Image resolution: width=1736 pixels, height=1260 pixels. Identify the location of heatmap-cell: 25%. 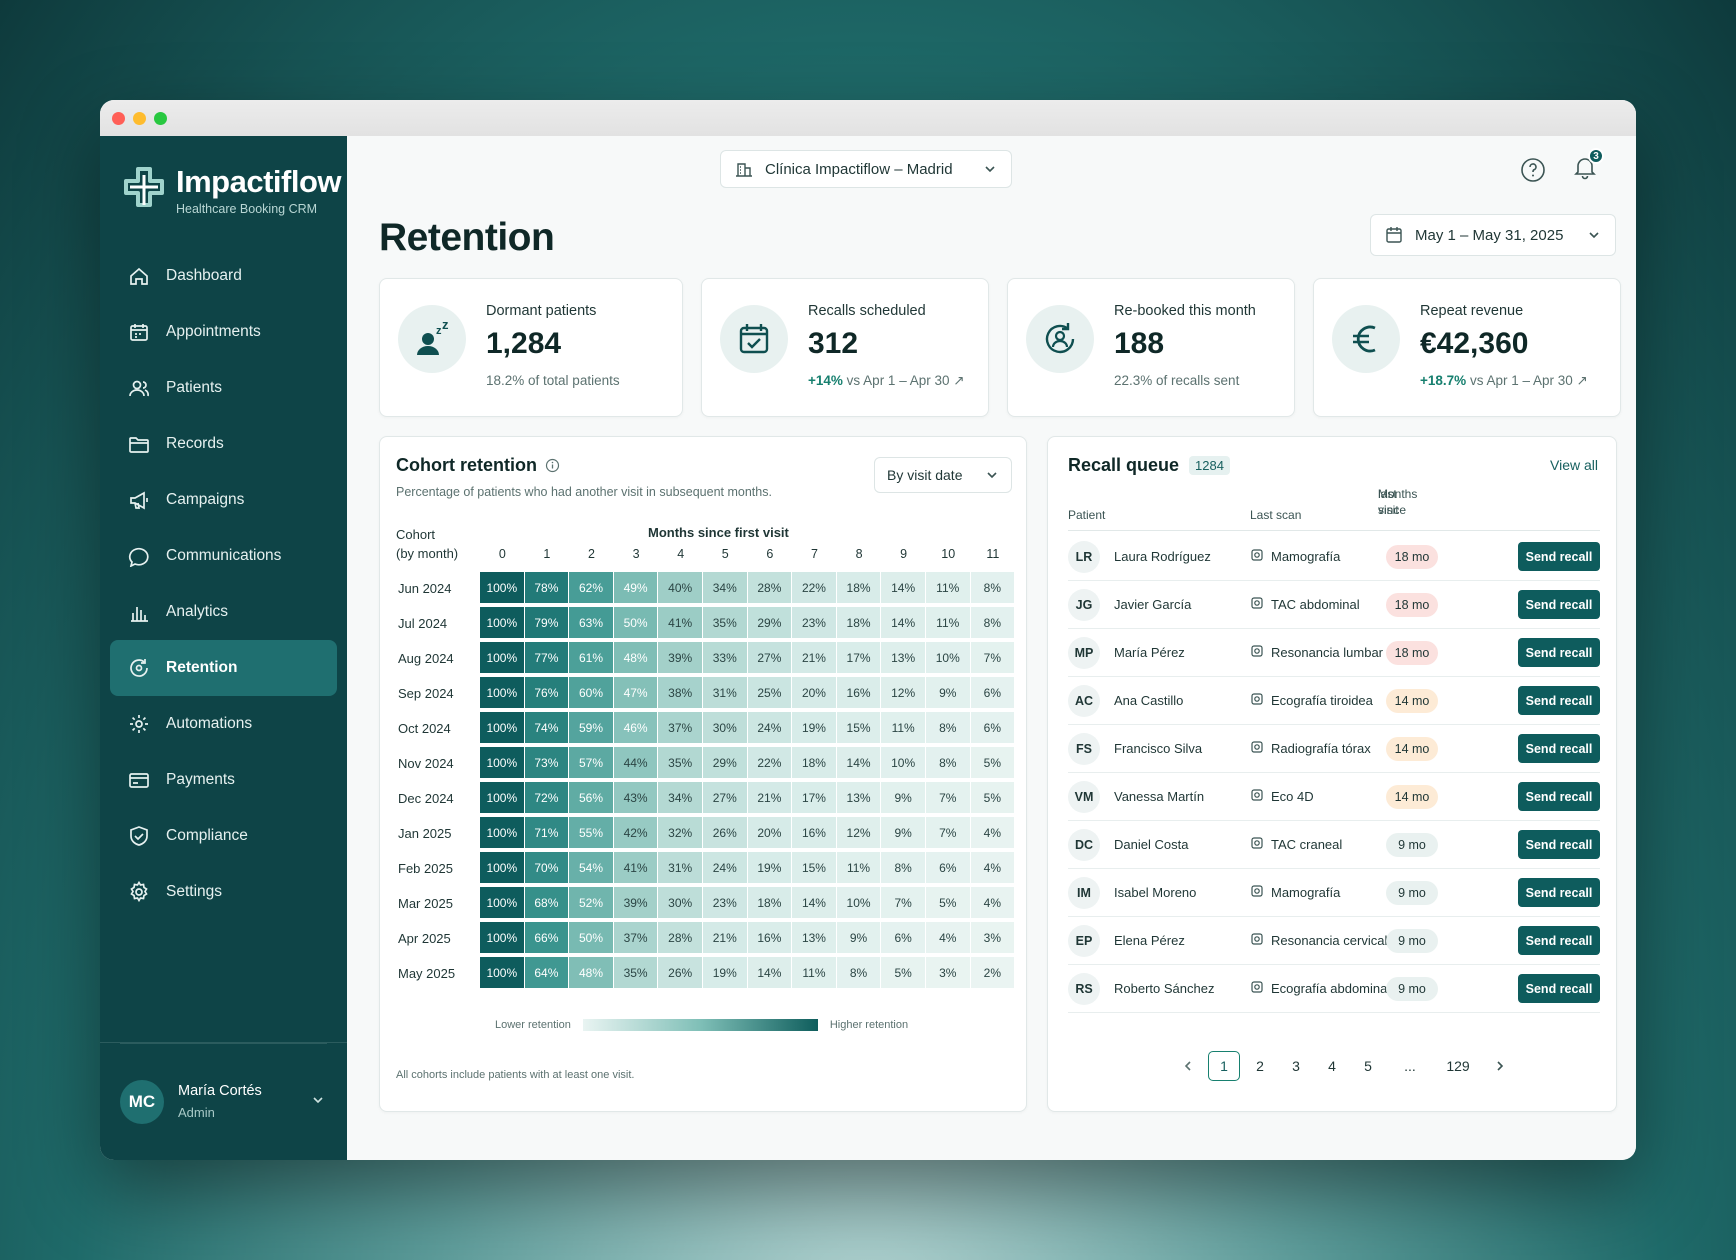
(770, 693).